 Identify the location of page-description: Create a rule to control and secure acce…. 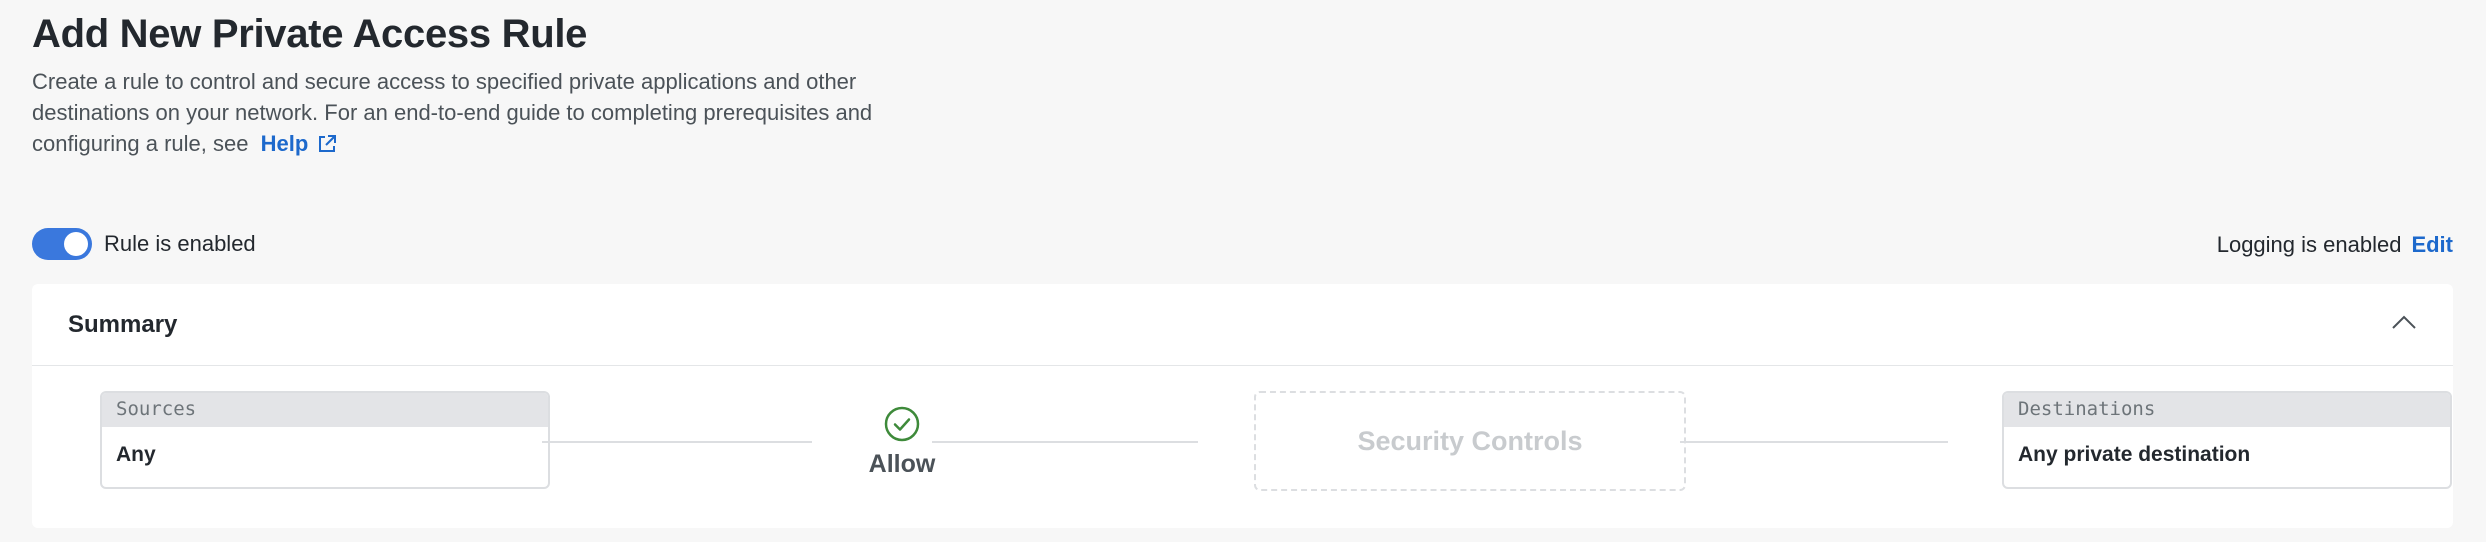
(492, 112).